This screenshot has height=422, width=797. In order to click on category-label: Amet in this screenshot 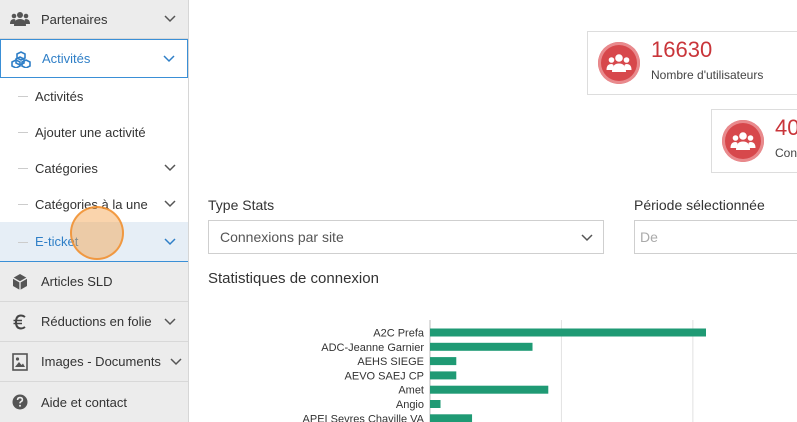, I will do `click(411, 391)`.